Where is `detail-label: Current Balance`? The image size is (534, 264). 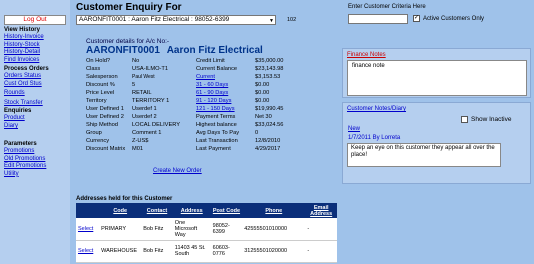 detail-label: Current Balance is located at coordinates (217, 69).